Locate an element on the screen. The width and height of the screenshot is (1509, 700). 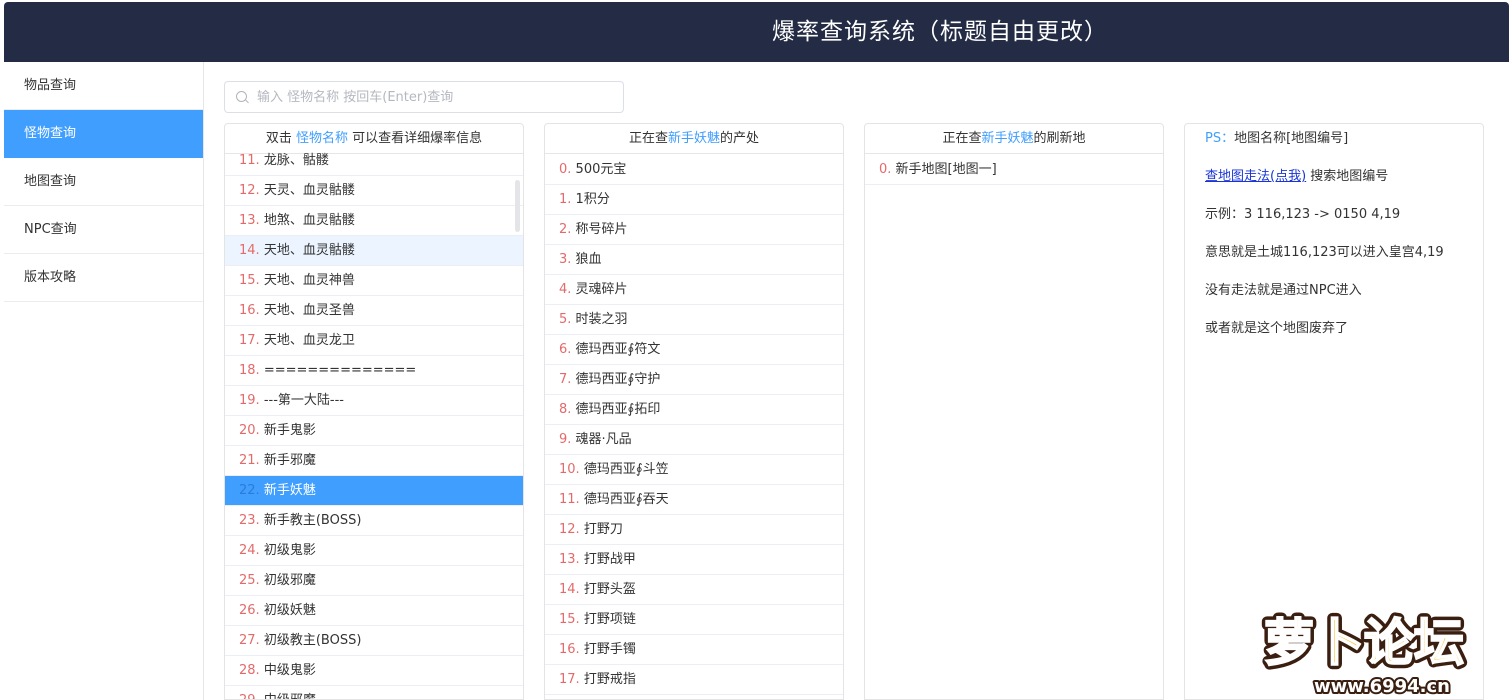
item-index: 10. is located at coordinates (569, 469).